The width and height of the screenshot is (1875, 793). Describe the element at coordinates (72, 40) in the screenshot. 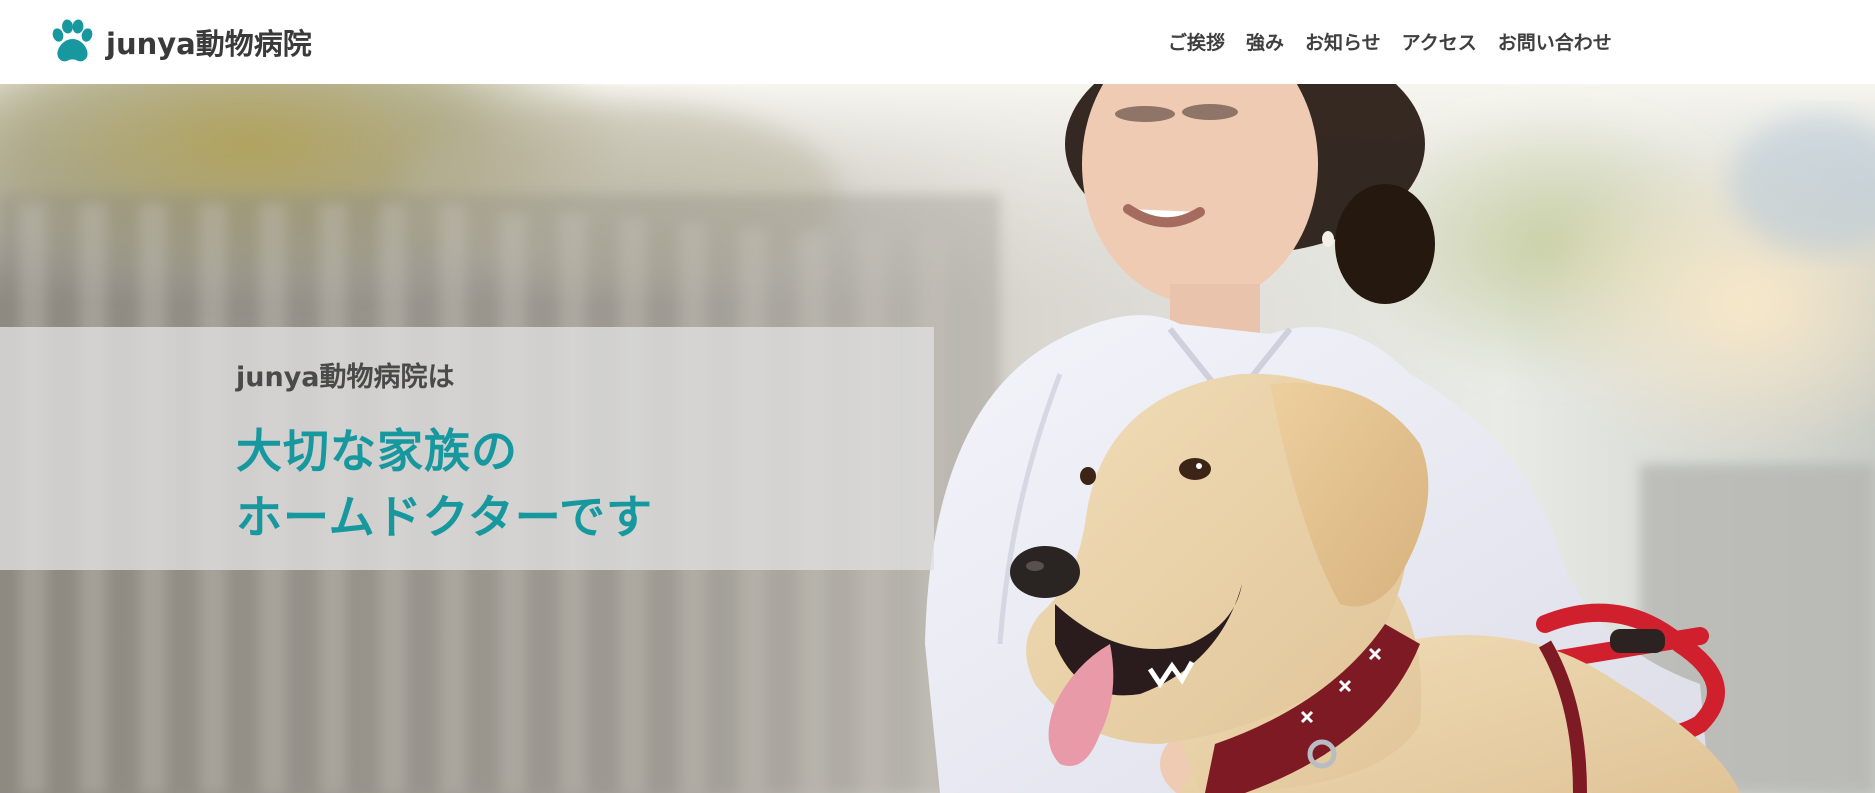

I see `paw-icon` at that location.